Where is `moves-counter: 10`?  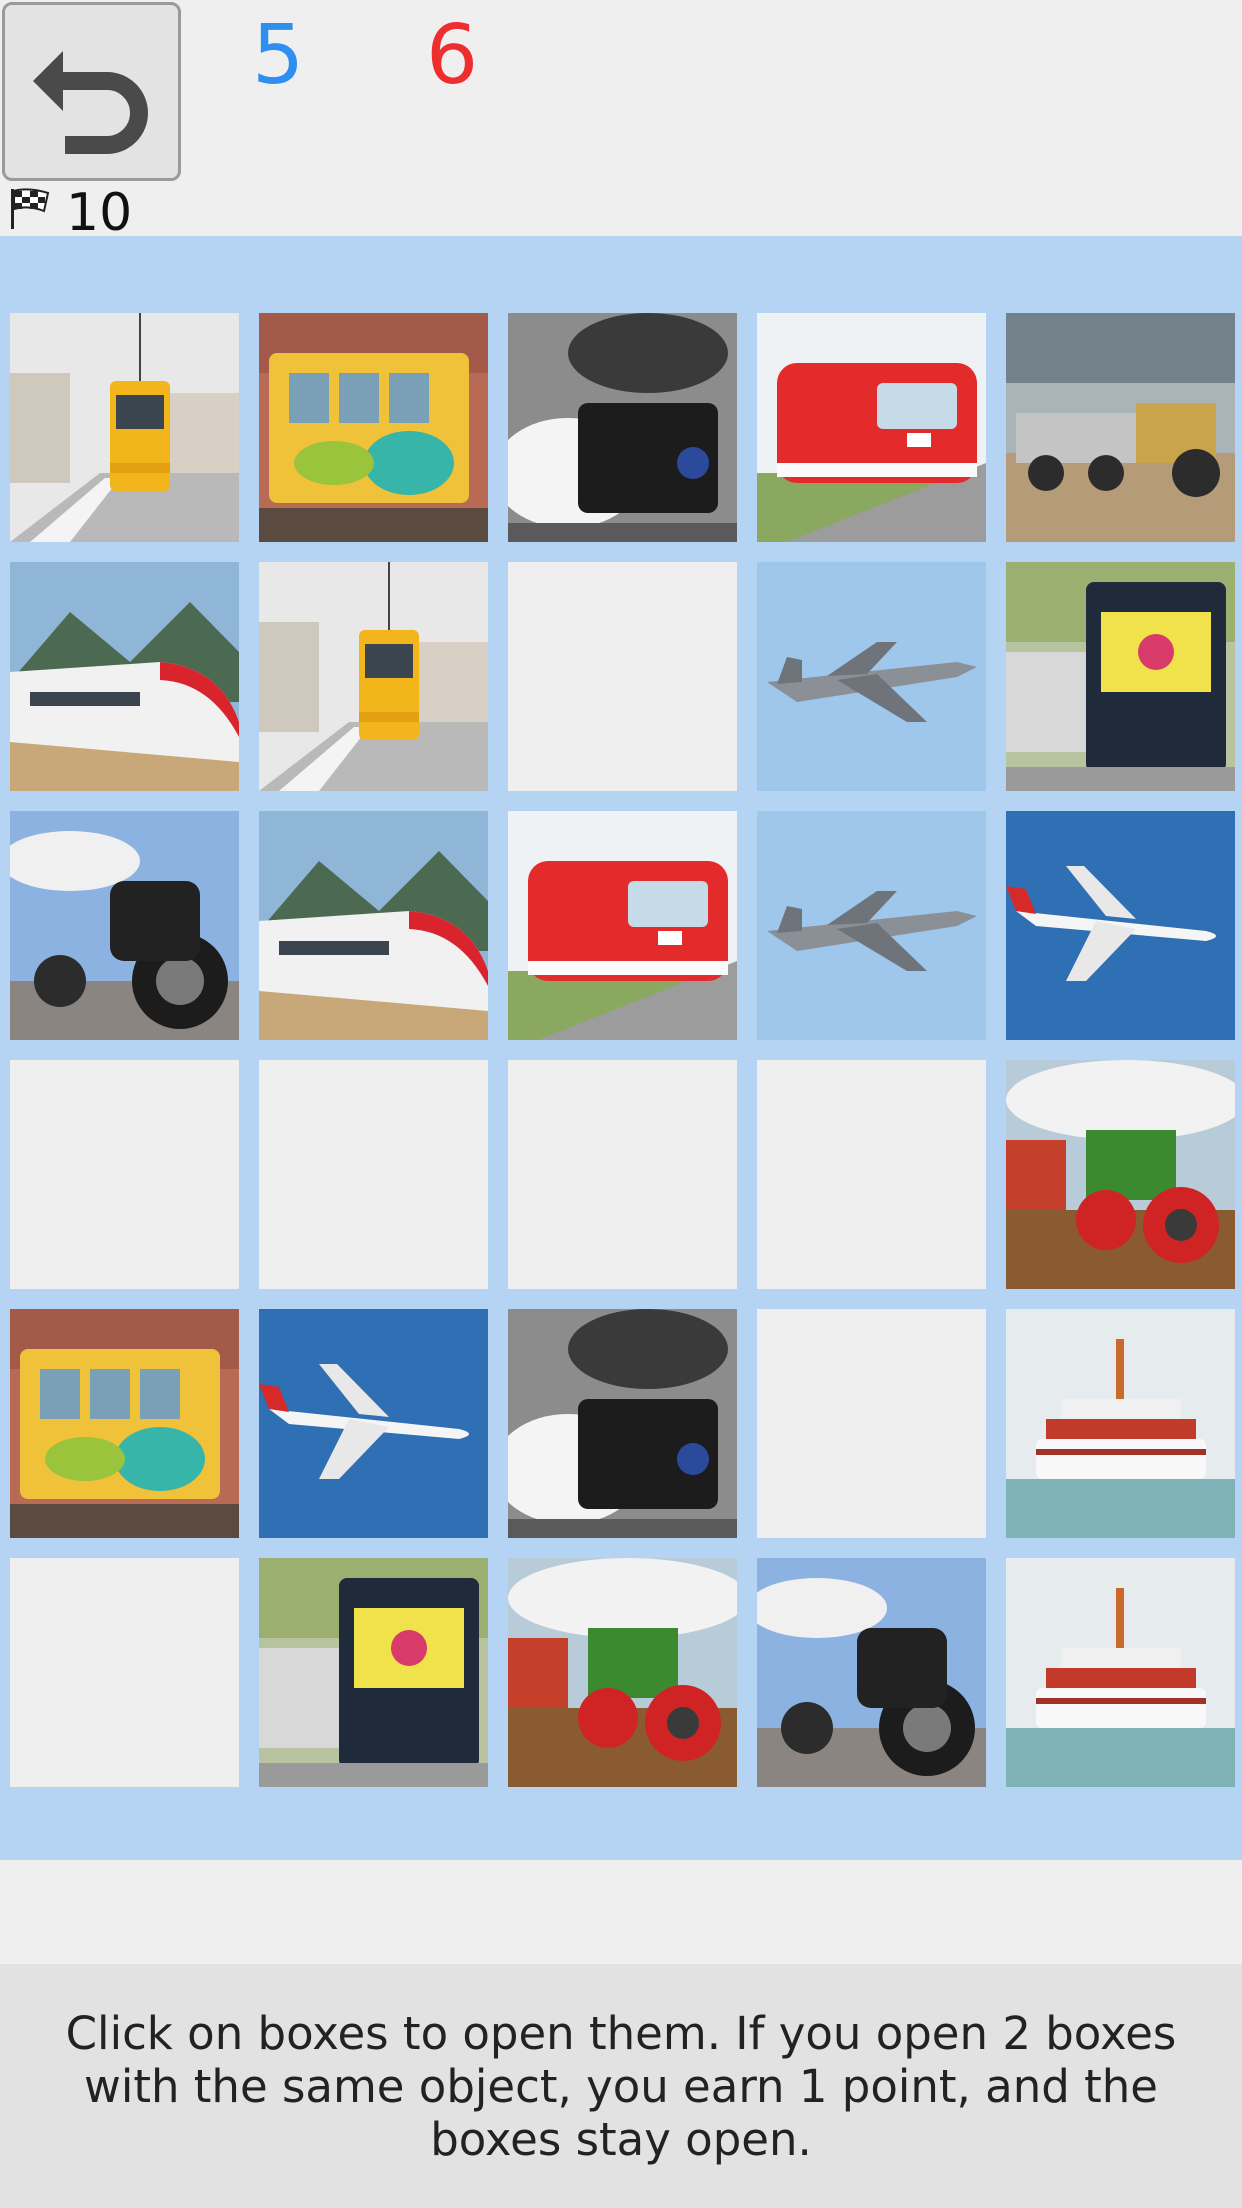 moves-counter: 10 is located at coordinates (70, 213).